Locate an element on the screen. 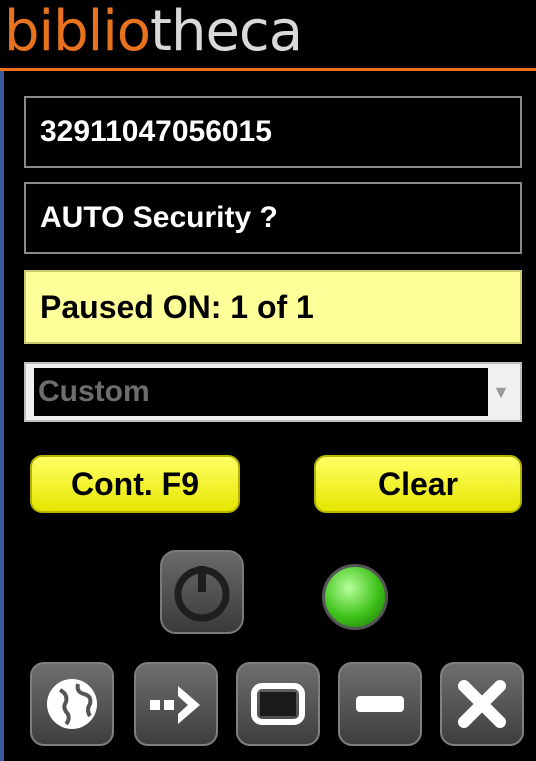  power-icon is located at coordinates (202, 594).